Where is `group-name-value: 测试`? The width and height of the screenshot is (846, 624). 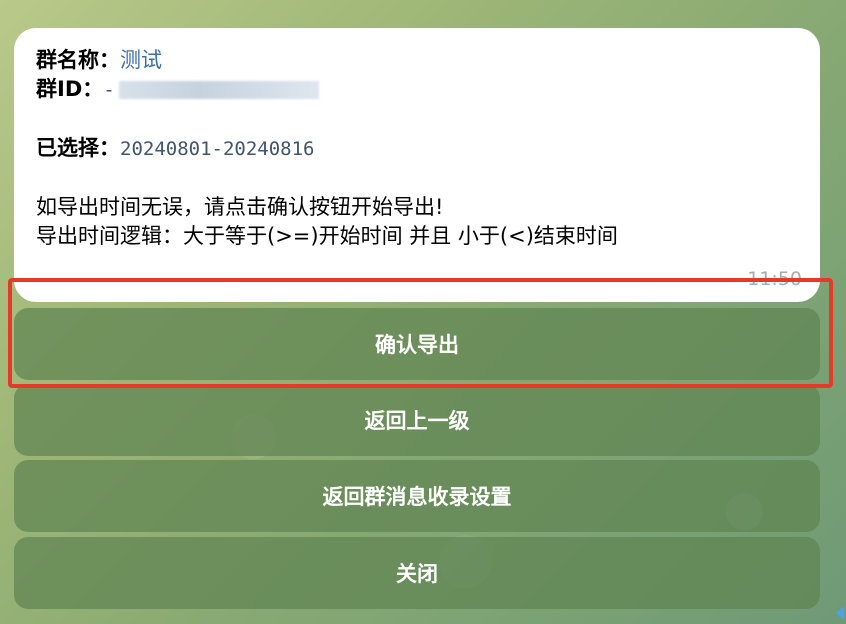 group-name-value: 测试 is located at coordinates (141, 60).